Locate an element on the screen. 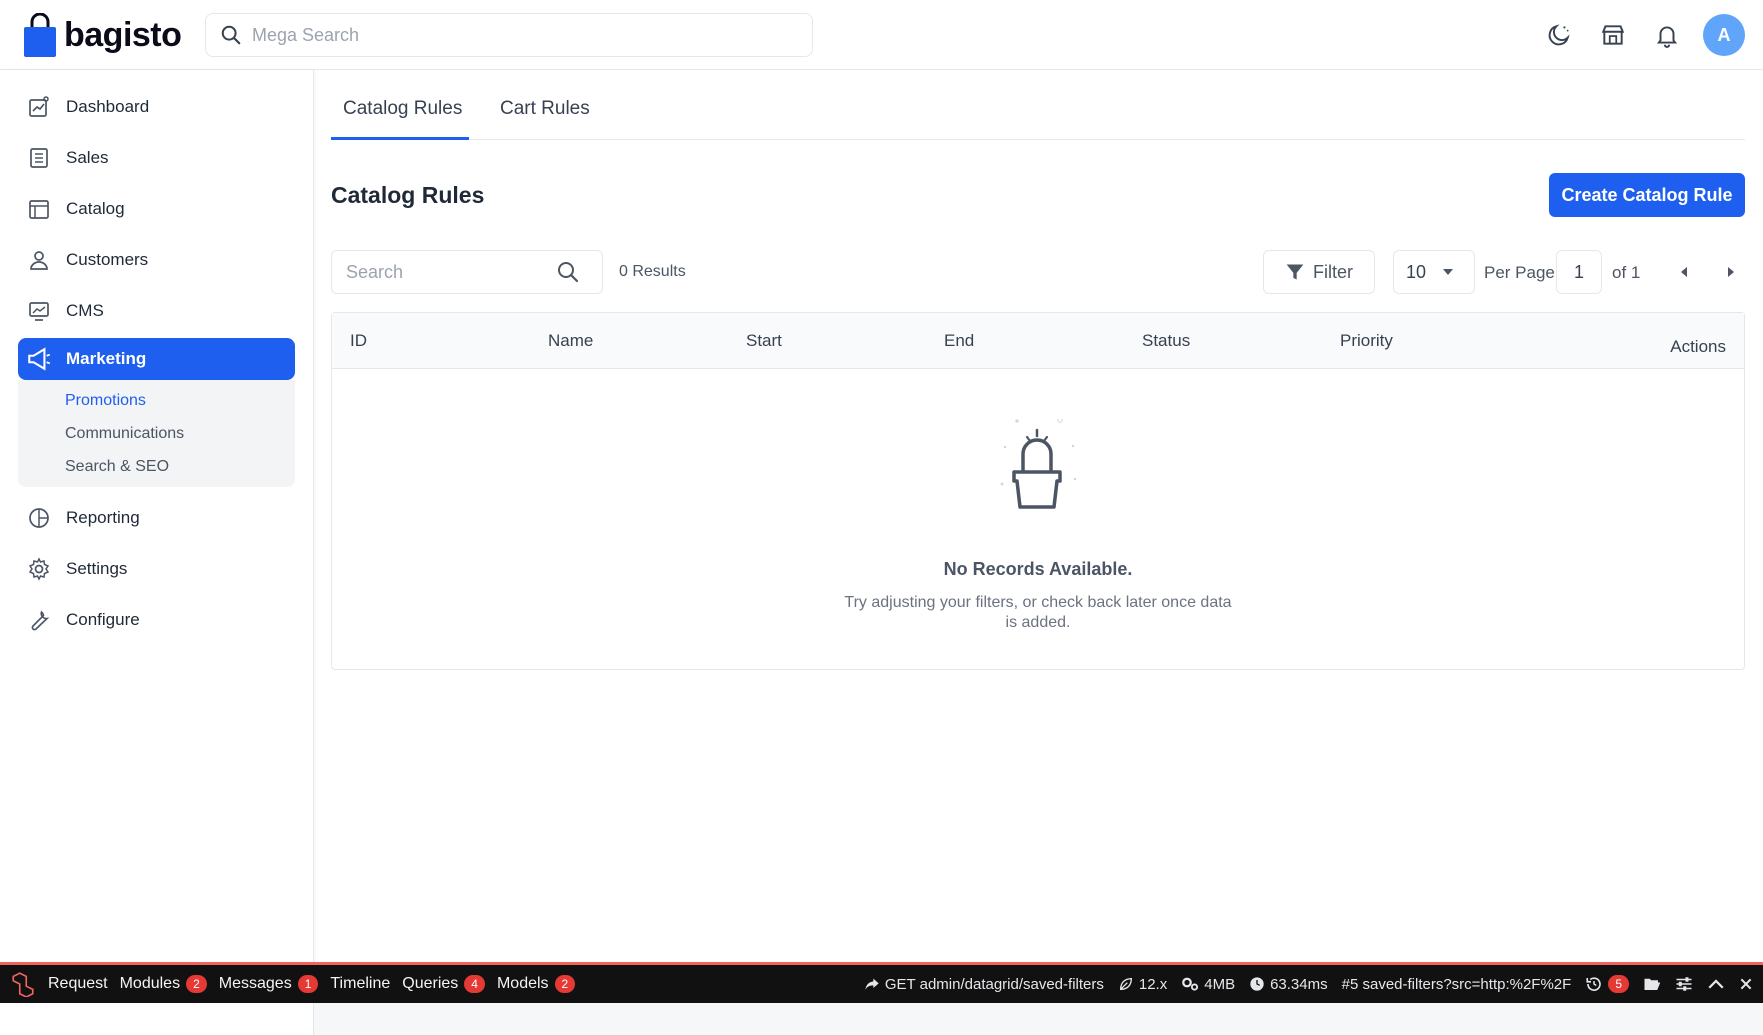 The width and height of the screenshot is (1763, 1035). rule-tabs: Catalog Rules Cart Rules is located at coordinates (1038, 105).